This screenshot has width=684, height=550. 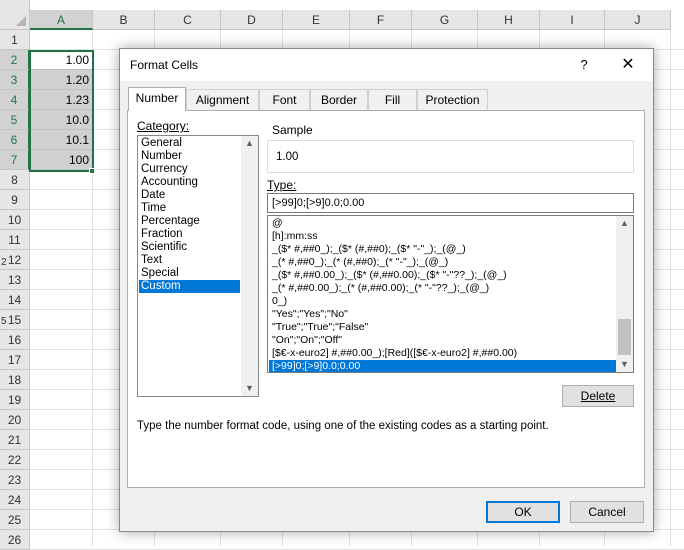 I want to click on tab-number: Number, so click(x=157, y=99).